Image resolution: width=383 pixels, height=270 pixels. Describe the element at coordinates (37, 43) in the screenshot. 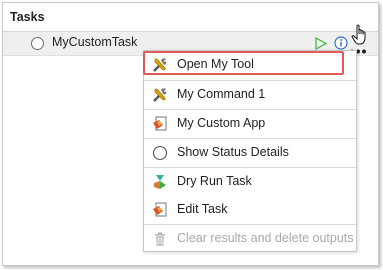

I see `task-status-icon` at that location.